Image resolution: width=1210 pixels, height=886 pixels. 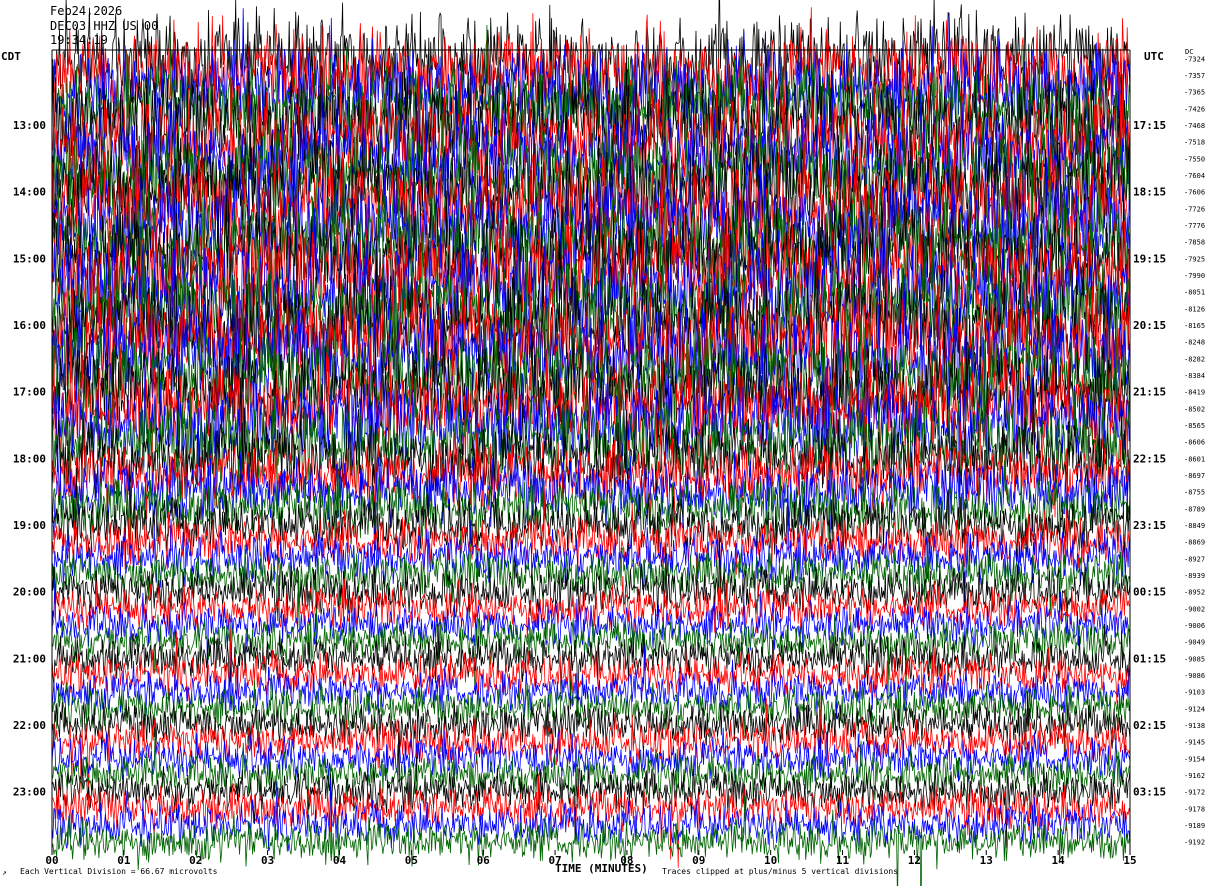 What do you see at coordinates (1194, 276) in the screenshot?
I see `dc-offset-value: -7990` at bounding box center [1194, 276].